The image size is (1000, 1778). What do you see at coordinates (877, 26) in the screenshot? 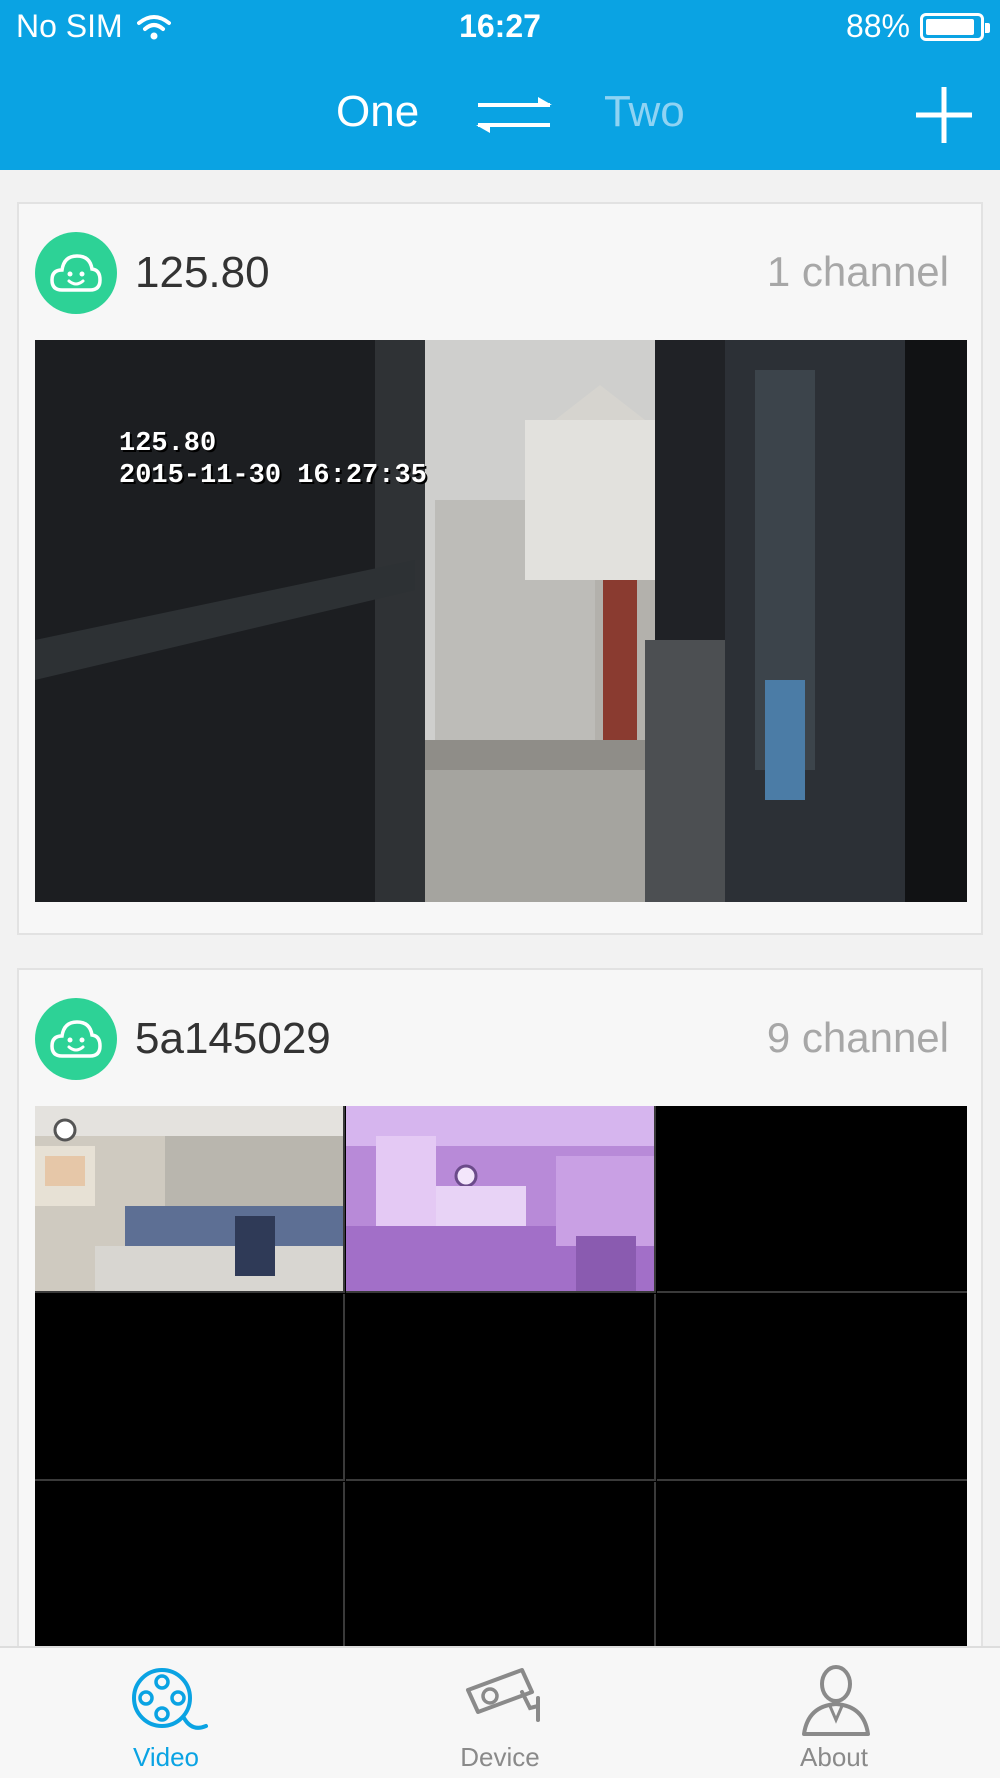
I see `battery-percent: 88%` at bounding box center [877, 26].